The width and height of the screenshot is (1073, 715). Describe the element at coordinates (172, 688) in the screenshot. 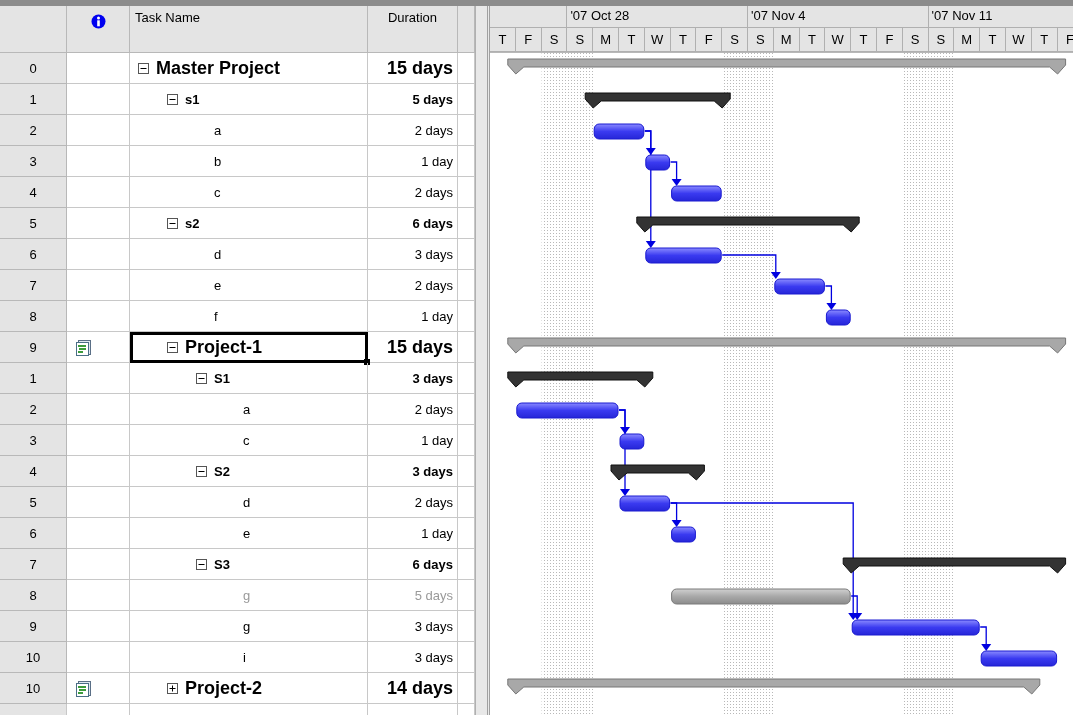

I see `expand-icon` at that location.